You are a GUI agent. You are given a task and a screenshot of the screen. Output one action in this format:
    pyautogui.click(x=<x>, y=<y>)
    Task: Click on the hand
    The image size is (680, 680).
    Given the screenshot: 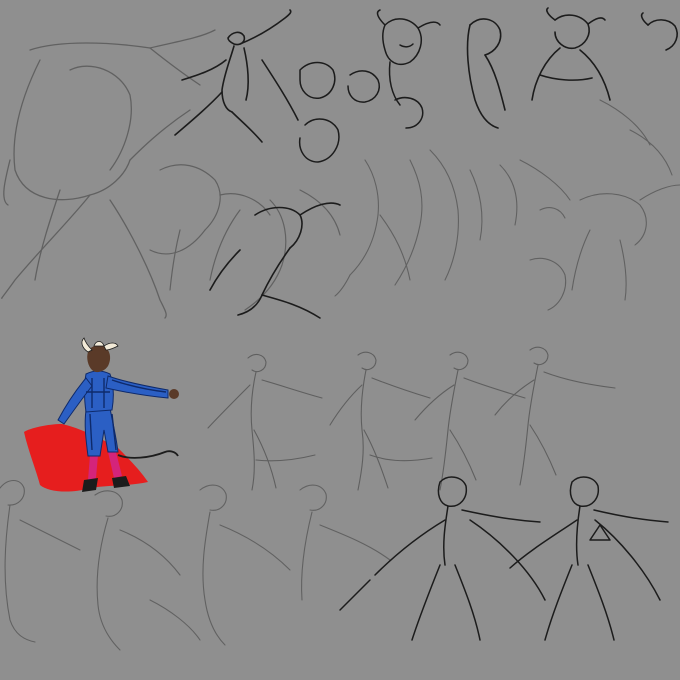 What is the action you would take?
    pyautogui.click(x=174, y=394)
    